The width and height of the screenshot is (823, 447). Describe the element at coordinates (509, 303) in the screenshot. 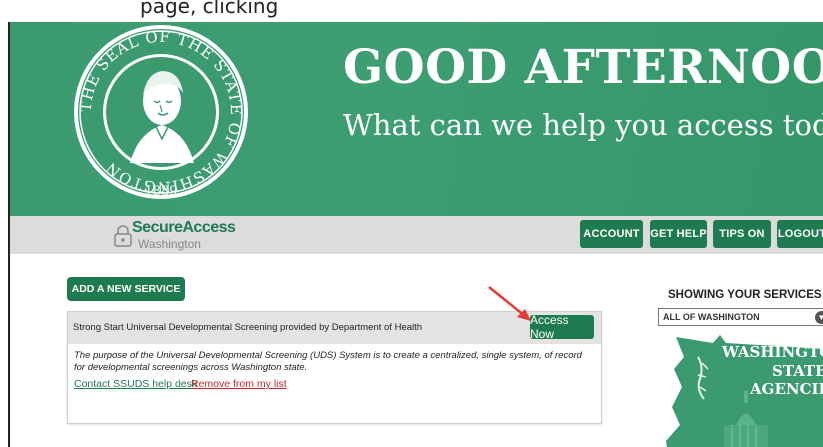

I see `red-arrow-icon` at that location.